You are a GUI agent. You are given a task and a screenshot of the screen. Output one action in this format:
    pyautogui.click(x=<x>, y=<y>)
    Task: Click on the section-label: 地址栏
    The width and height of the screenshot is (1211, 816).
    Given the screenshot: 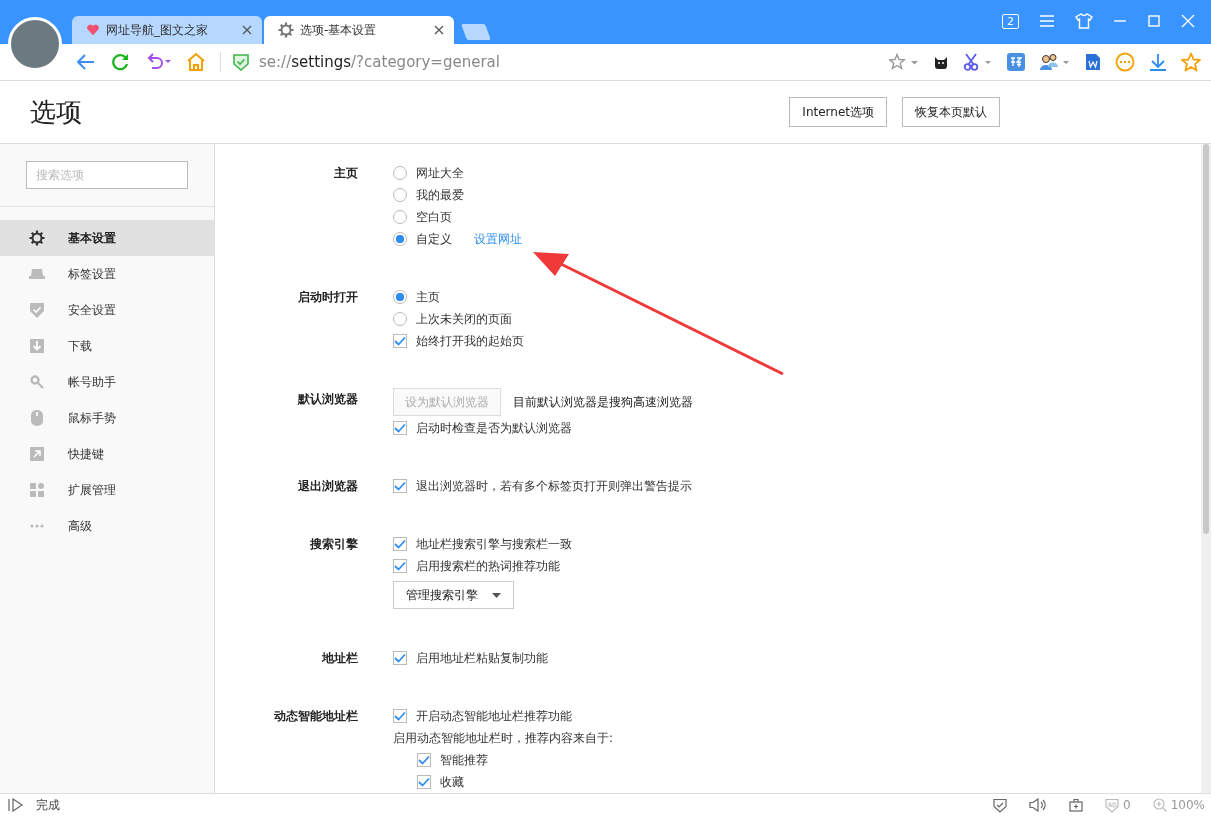 What is the action you would take?
    pyautogui.click(x=339, y=658)
    